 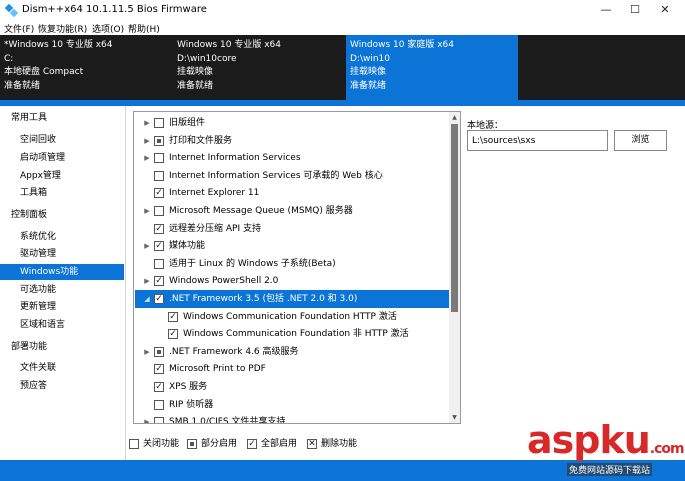 What do you see at coordinates (62, 237) in the screenshot?
I see `sidebar-item-optimize: 系统优化` at bounding box center [62, 237].